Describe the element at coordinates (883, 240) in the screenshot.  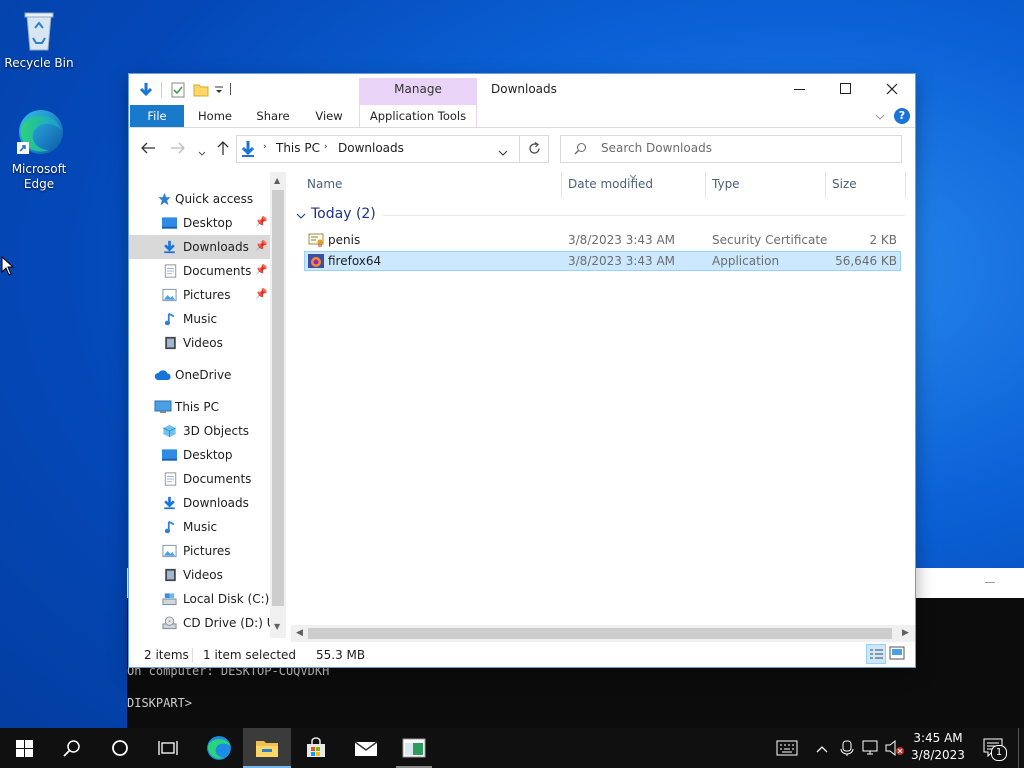
I see `file-size: 2 KB` at that location.